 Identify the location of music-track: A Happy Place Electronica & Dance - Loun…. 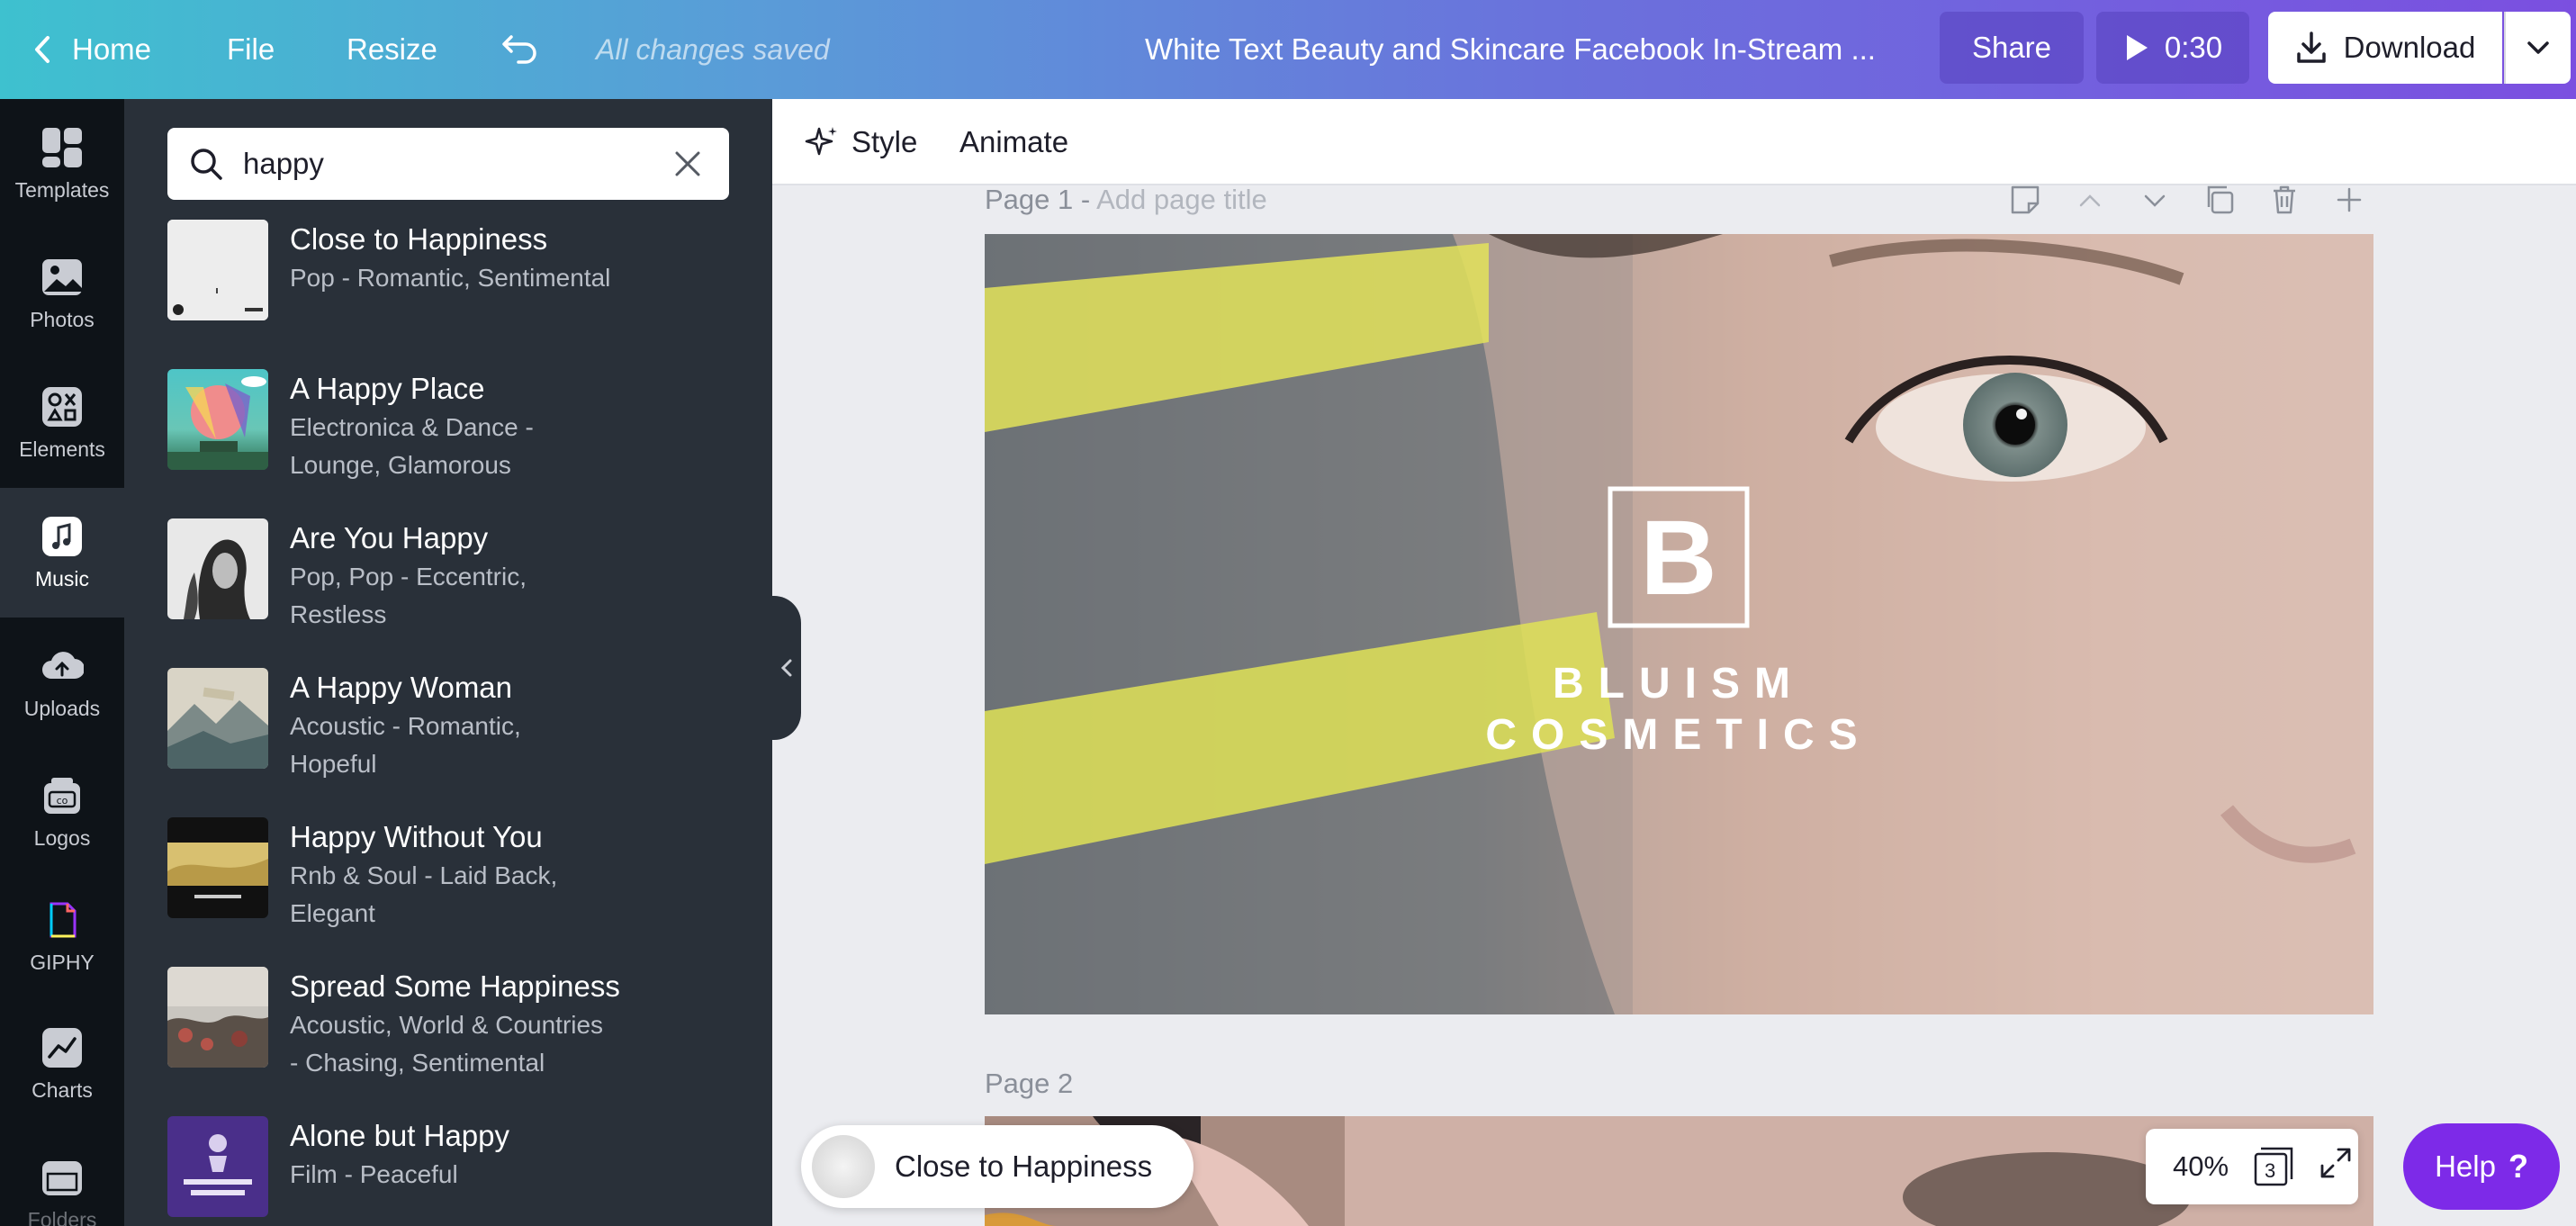
(446, 441).